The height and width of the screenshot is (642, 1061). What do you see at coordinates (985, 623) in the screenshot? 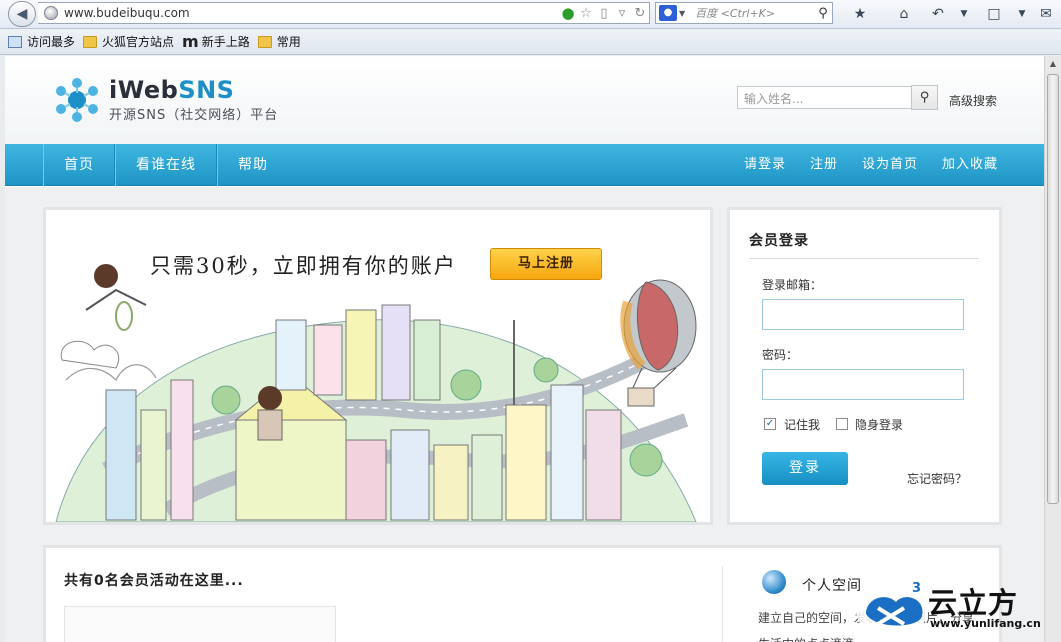
I see `watermark-url: www.yunlifang.cn` at bounding box center [985, 623].